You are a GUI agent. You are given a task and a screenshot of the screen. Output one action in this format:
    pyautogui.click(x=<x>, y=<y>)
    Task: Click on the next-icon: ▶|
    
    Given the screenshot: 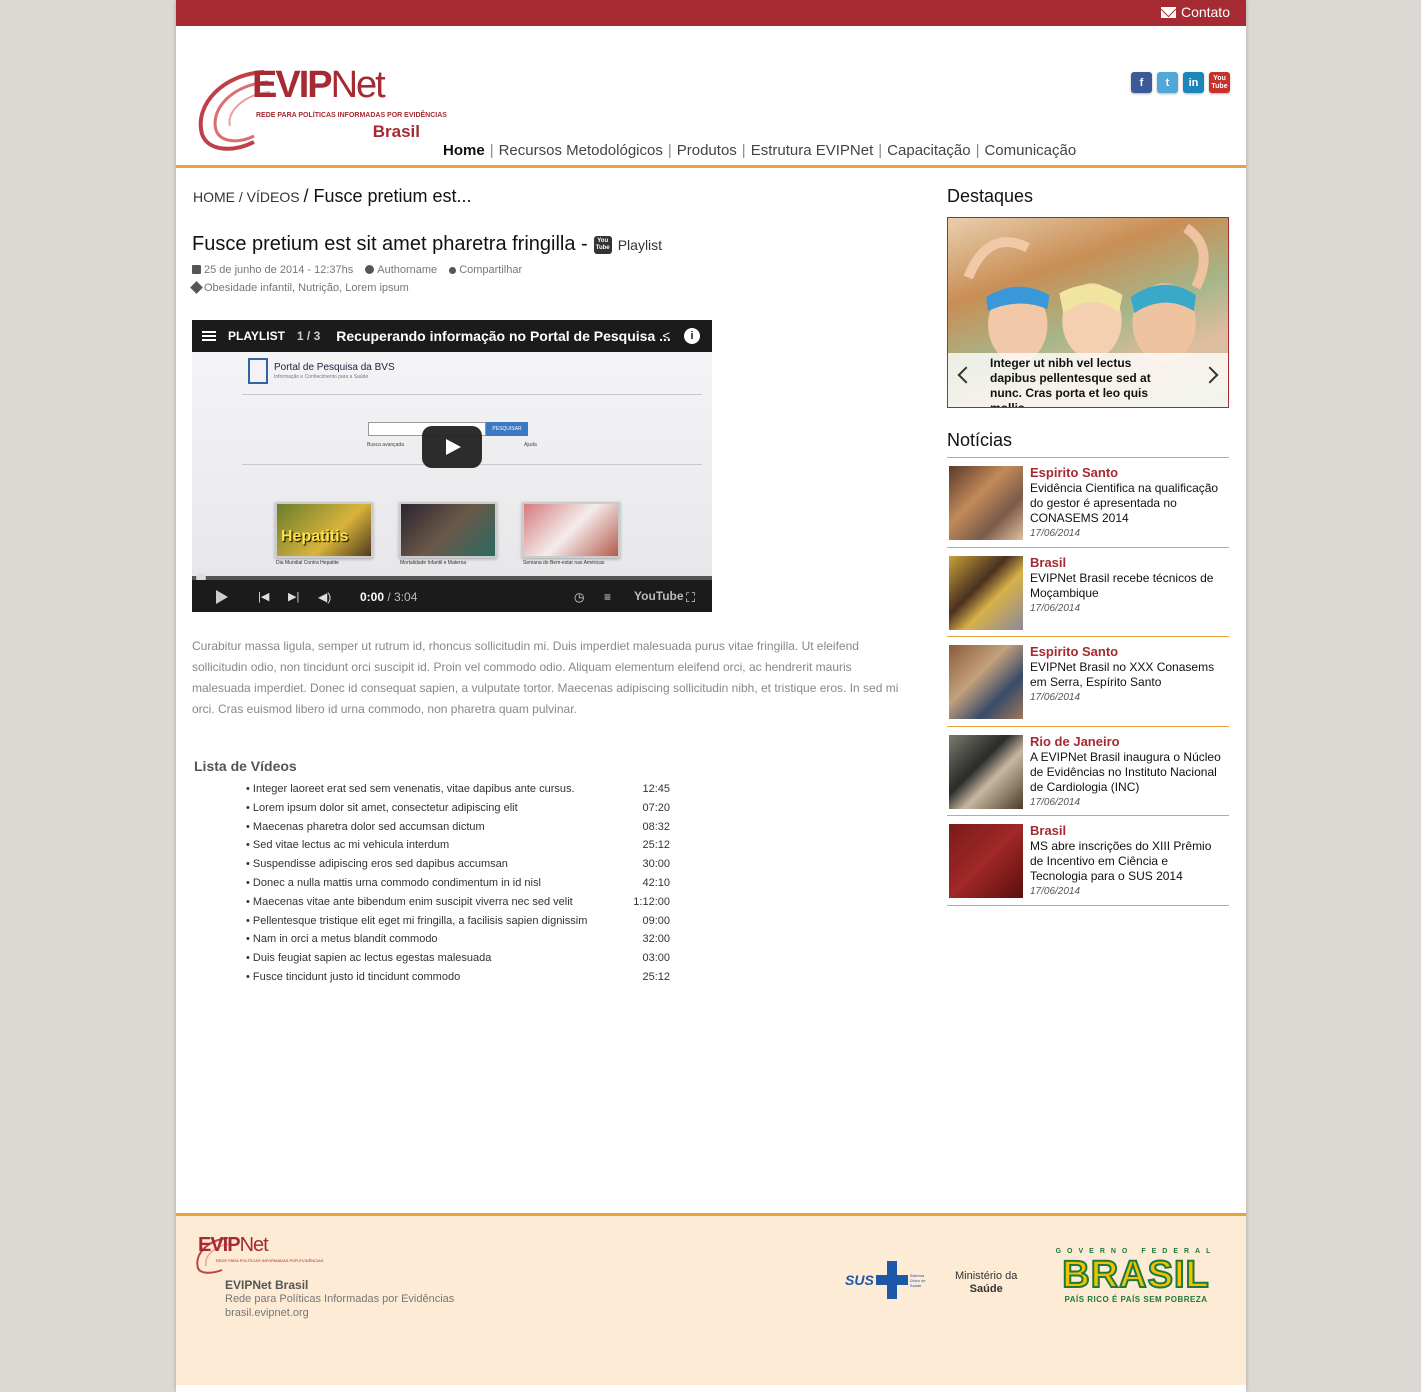 What is the action you would take?
    pyautogui.click(x=293, y=596)
    